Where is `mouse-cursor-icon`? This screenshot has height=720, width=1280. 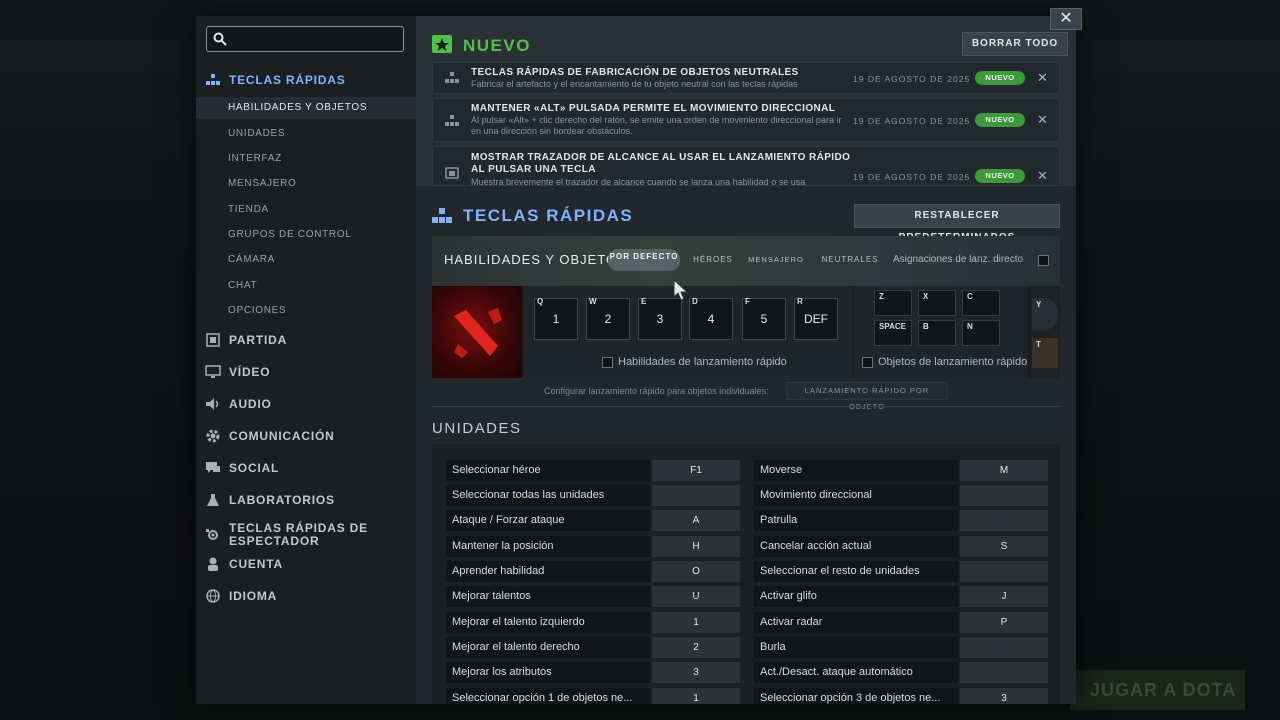
mouse-cursor-icon is located at coordinates (681, 290).